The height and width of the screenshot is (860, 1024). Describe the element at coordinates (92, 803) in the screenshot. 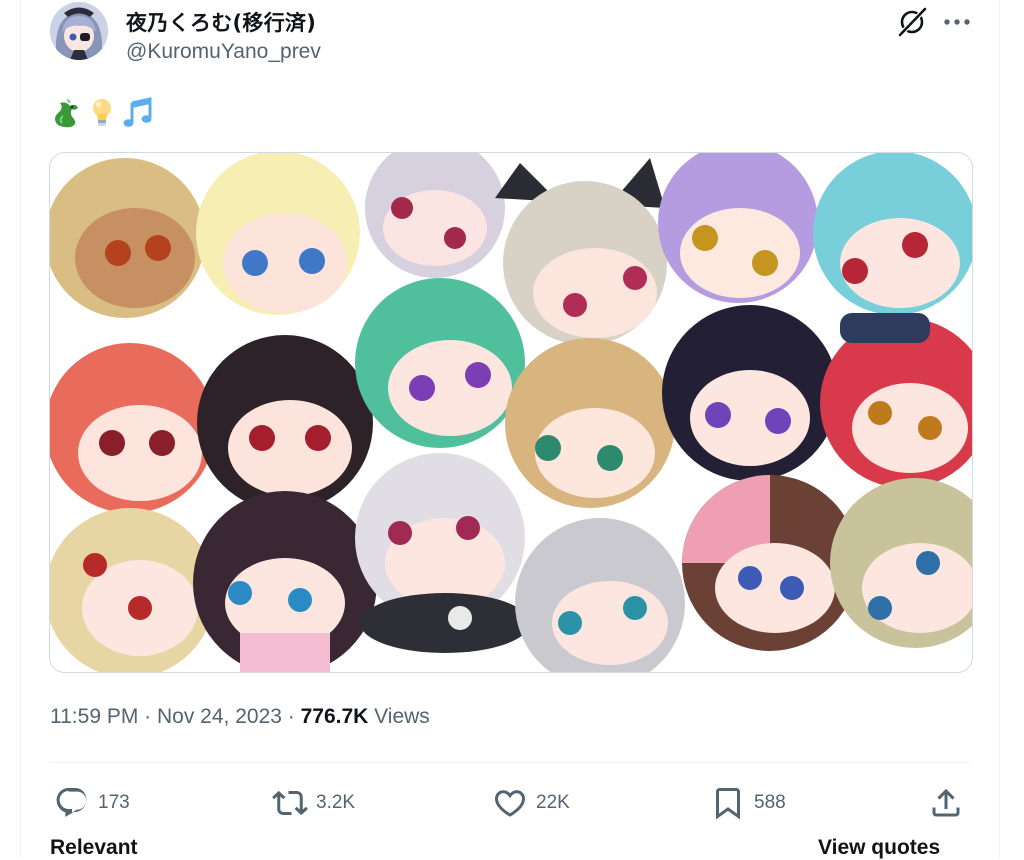

I see `reply-button: 173` at that location.